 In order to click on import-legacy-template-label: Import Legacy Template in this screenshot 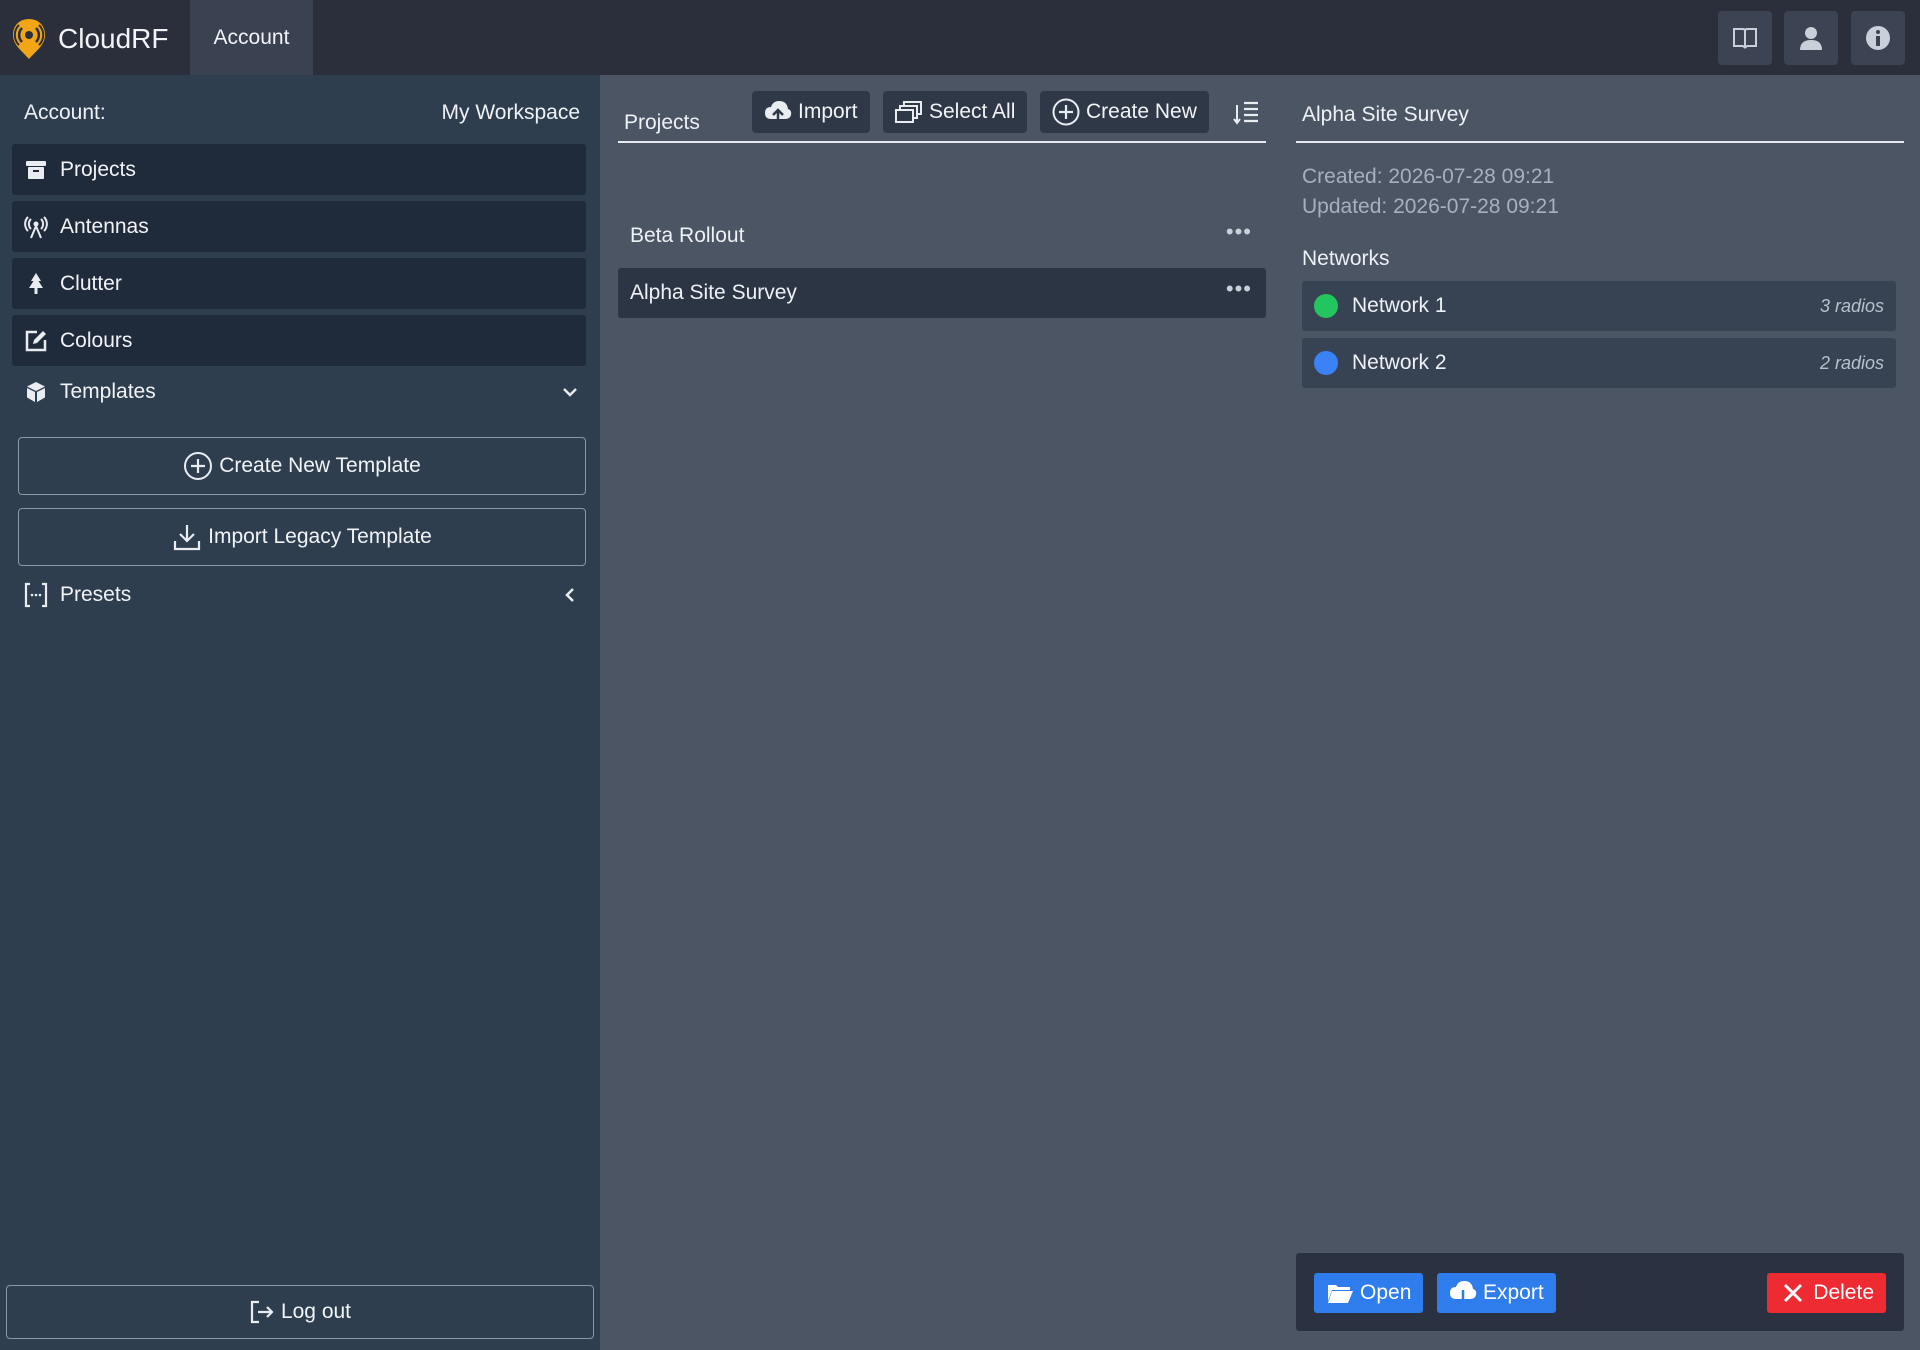, I will do `click(320, 536)`.